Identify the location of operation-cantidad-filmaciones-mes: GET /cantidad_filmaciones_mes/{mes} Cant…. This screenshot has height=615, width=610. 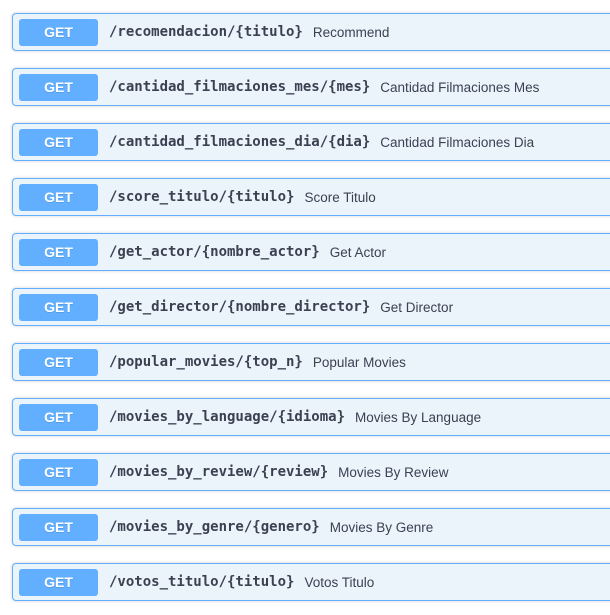
(311, 87).